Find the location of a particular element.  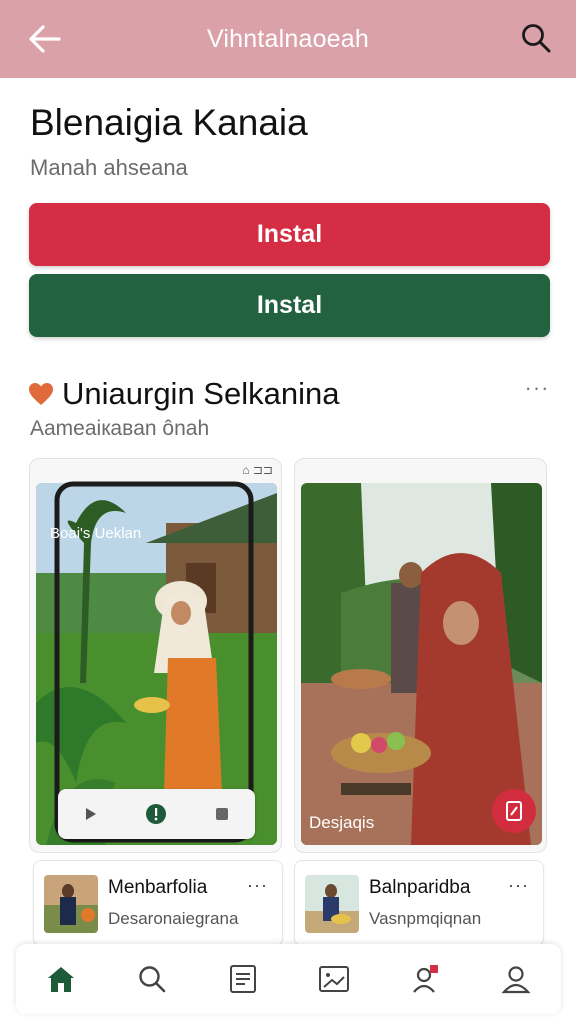

notification-user-icon is located at coordinates (425, 979).